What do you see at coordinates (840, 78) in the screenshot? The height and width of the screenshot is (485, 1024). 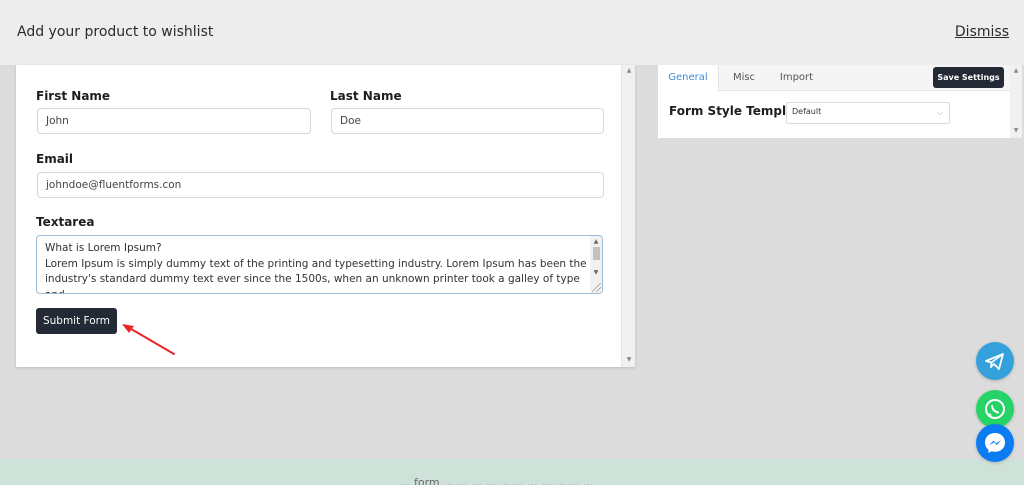 I see `settings-tabs: General Misc Import Save Settings` at bounding box center [840, 78].